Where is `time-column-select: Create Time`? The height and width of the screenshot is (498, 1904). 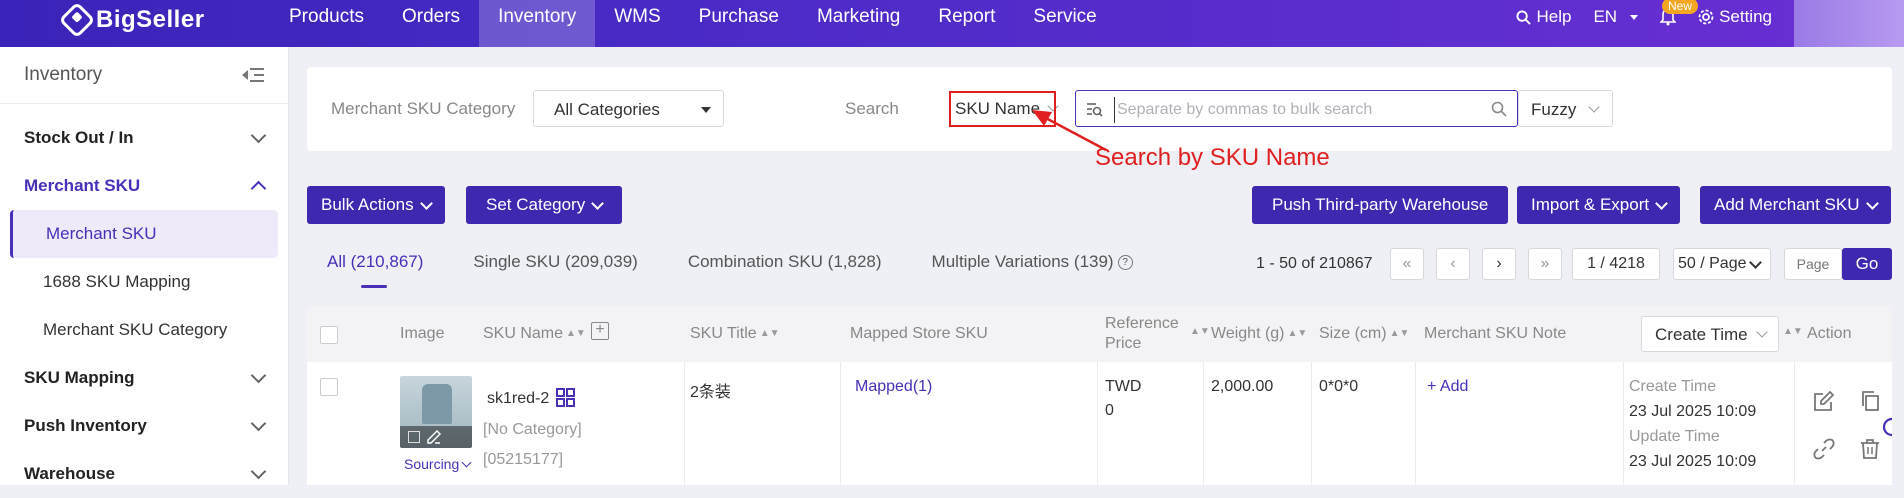 time-column-select: Create Time is located at coordinates (1710, 334).